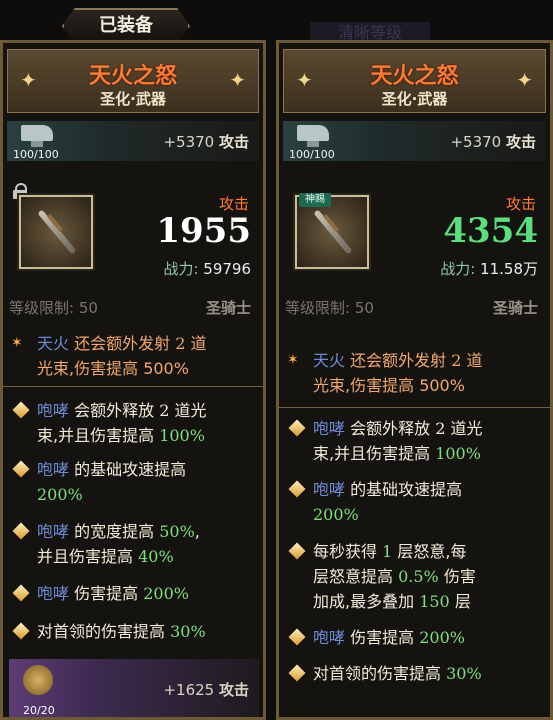 This screenshot has width=553, height=720. What do you see at coordinates (135, 544) in the screenshot?
I see `effect-item: 咆哮 的宽度提高 50%, 并且伤害提高 40%` at bounding box center [135, 544].